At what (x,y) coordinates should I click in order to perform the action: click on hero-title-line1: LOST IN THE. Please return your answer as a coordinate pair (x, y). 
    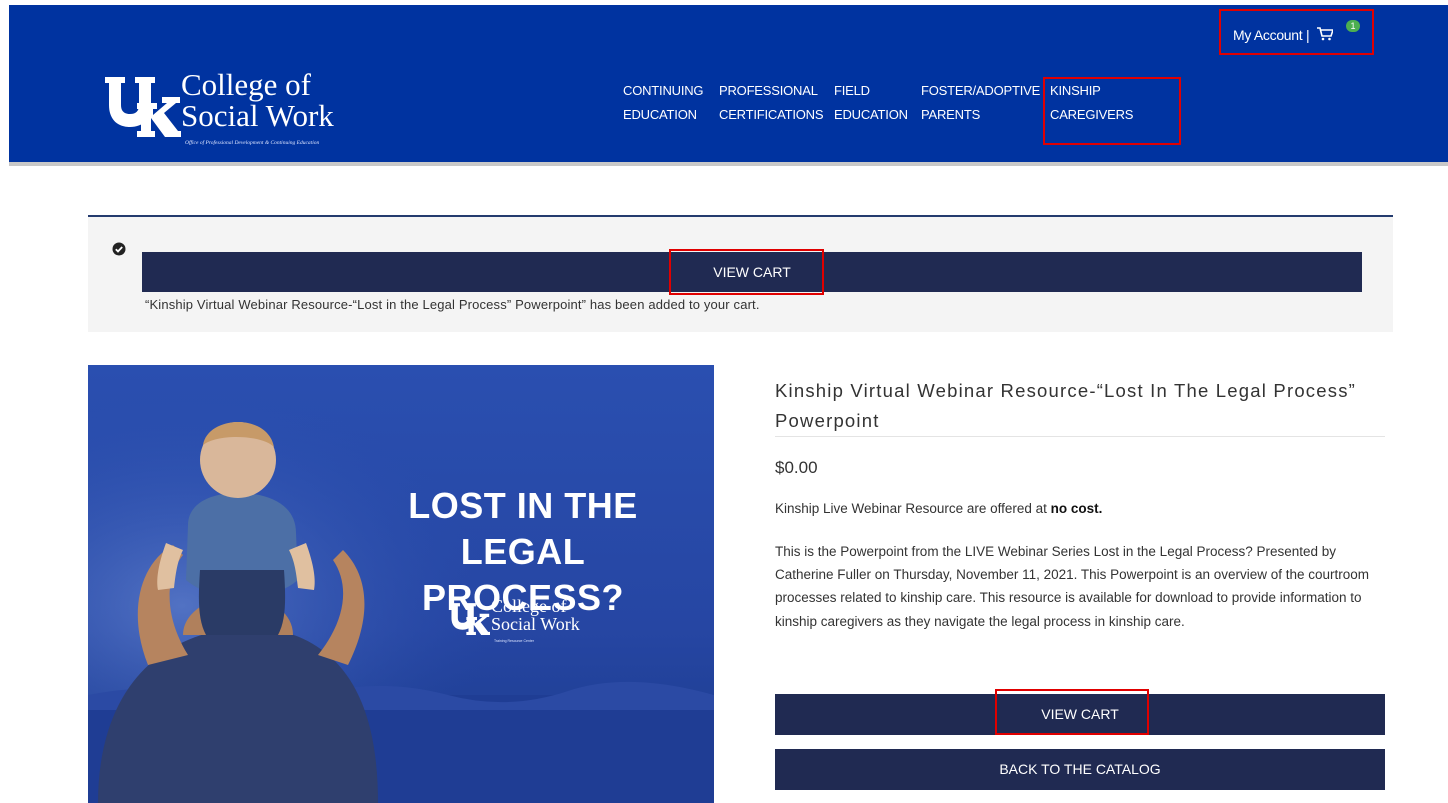
    Looking at the image, I should click on (523, 505).